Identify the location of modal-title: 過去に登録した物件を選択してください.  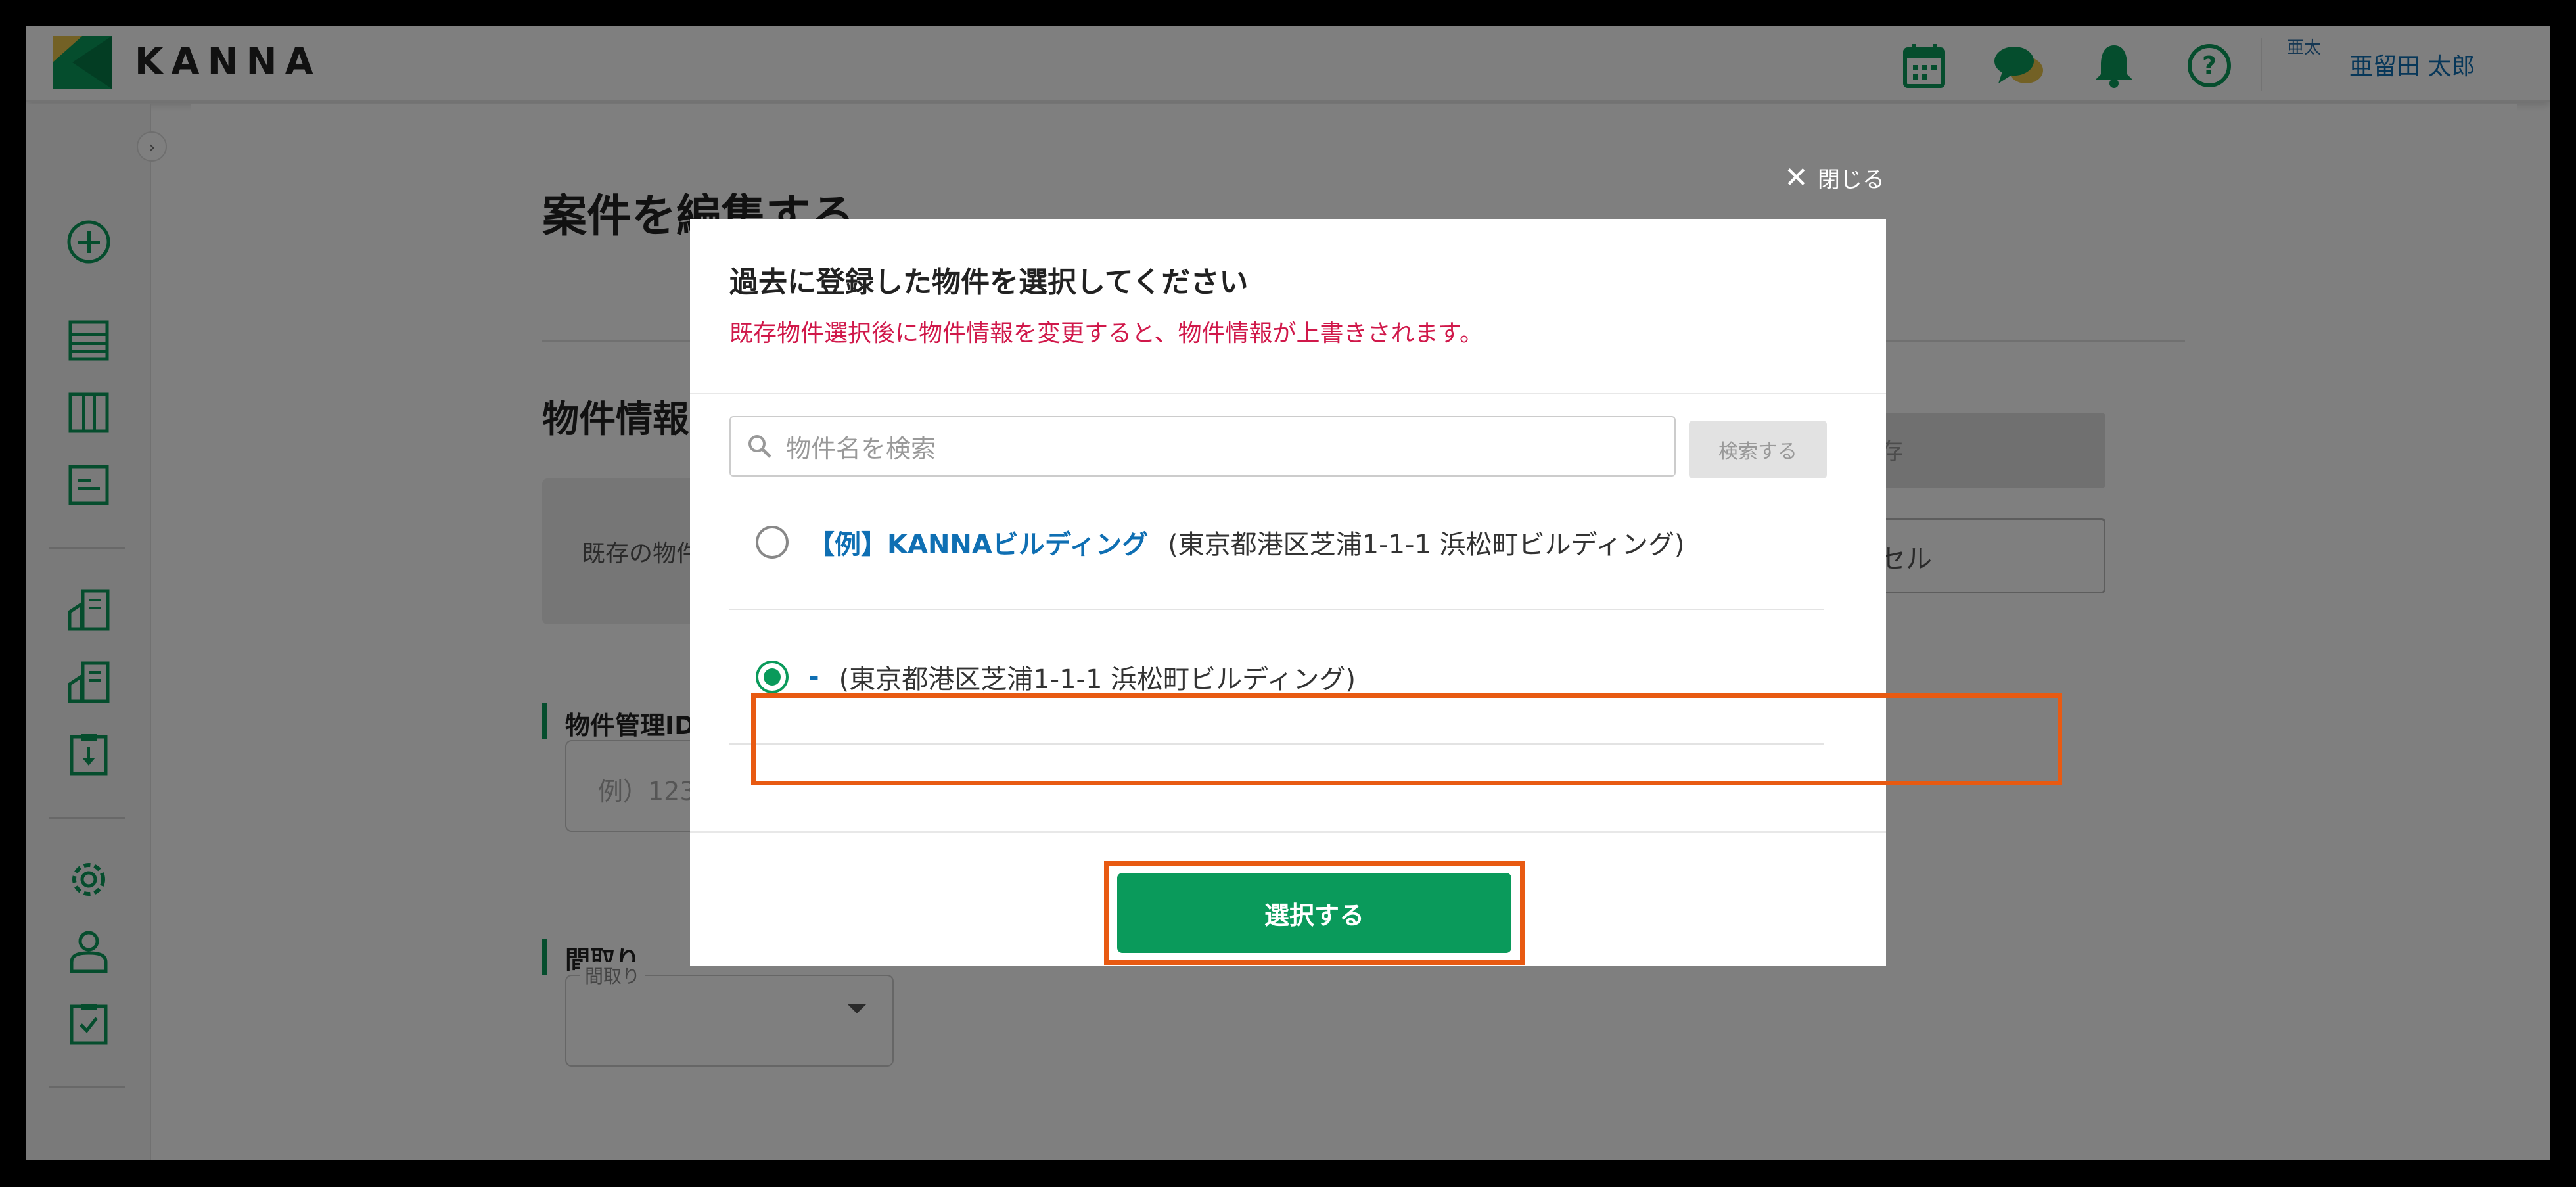
(989, 282).